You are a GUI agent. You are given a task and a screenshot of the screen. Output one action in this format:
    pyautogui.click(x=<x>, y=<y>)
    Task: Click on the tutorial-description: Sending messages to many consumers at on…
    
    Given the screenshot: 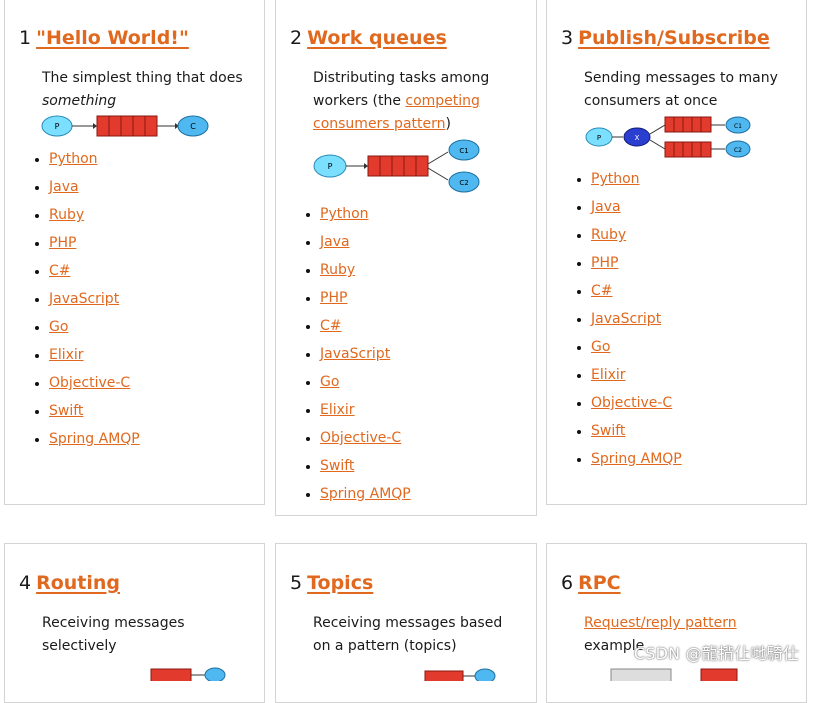 What is the action you would take?
    pyautogui.click(x=681, y=89)
    